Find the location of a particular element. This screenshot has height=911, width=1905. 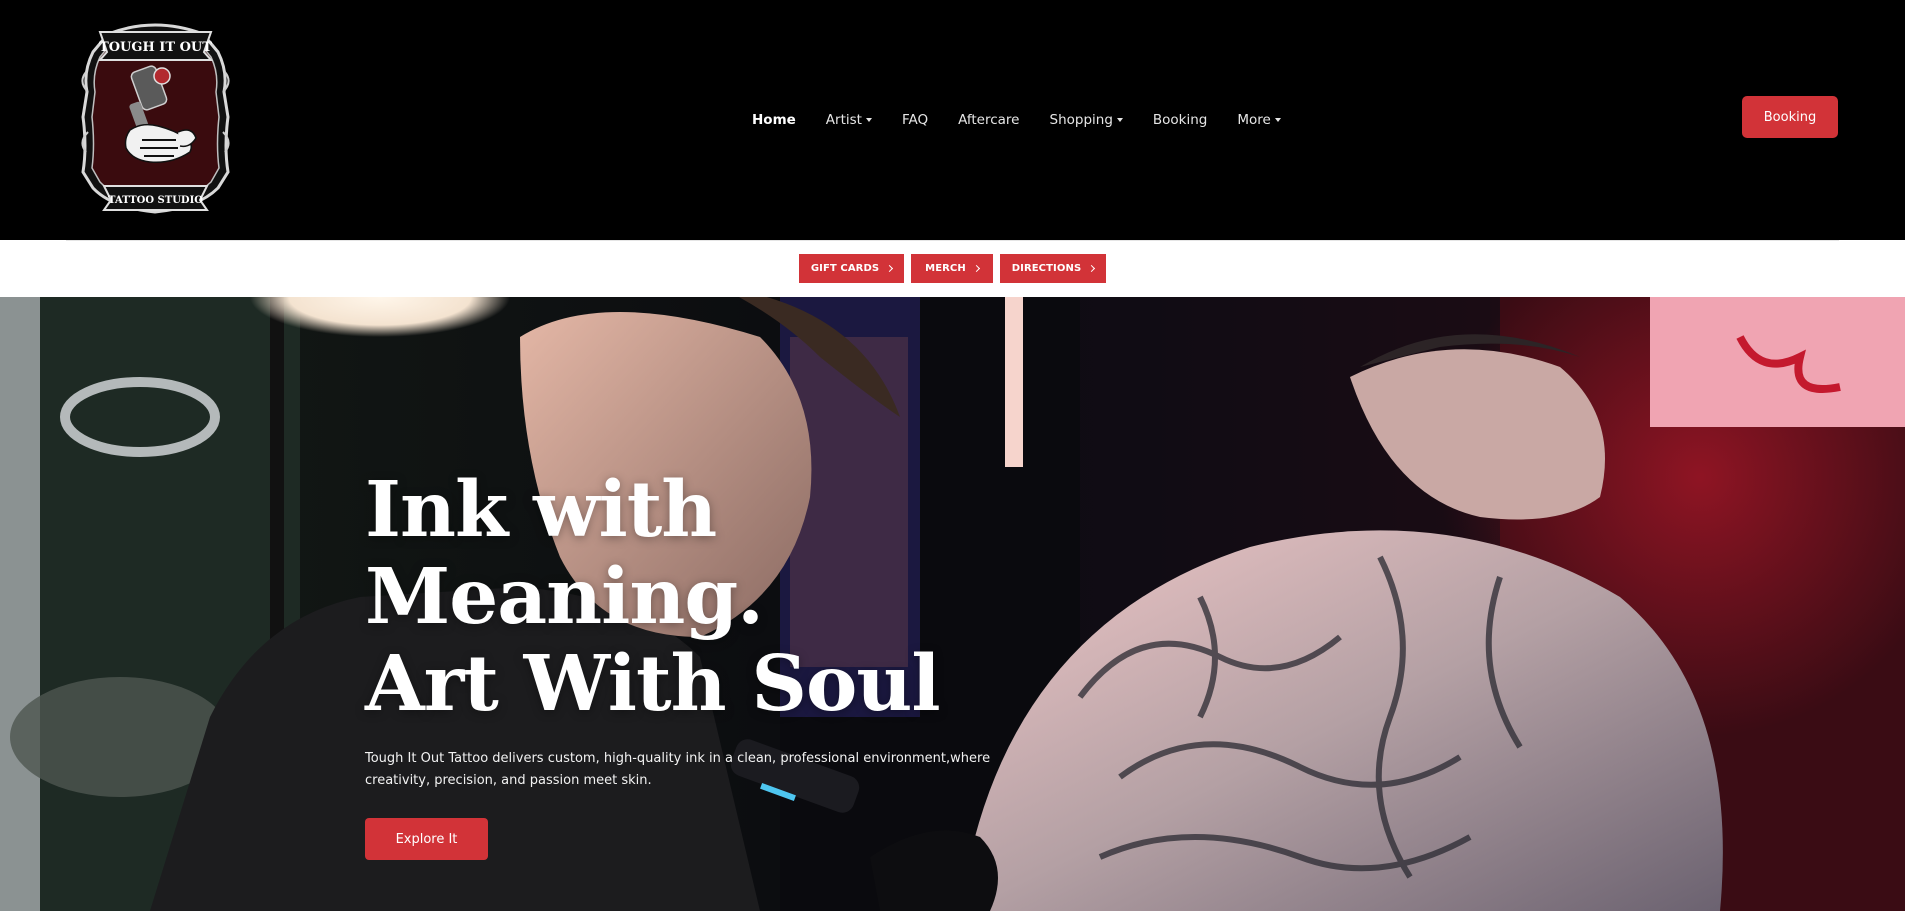

nav-faq-label: FAQ is located at coordinates (915, 120).